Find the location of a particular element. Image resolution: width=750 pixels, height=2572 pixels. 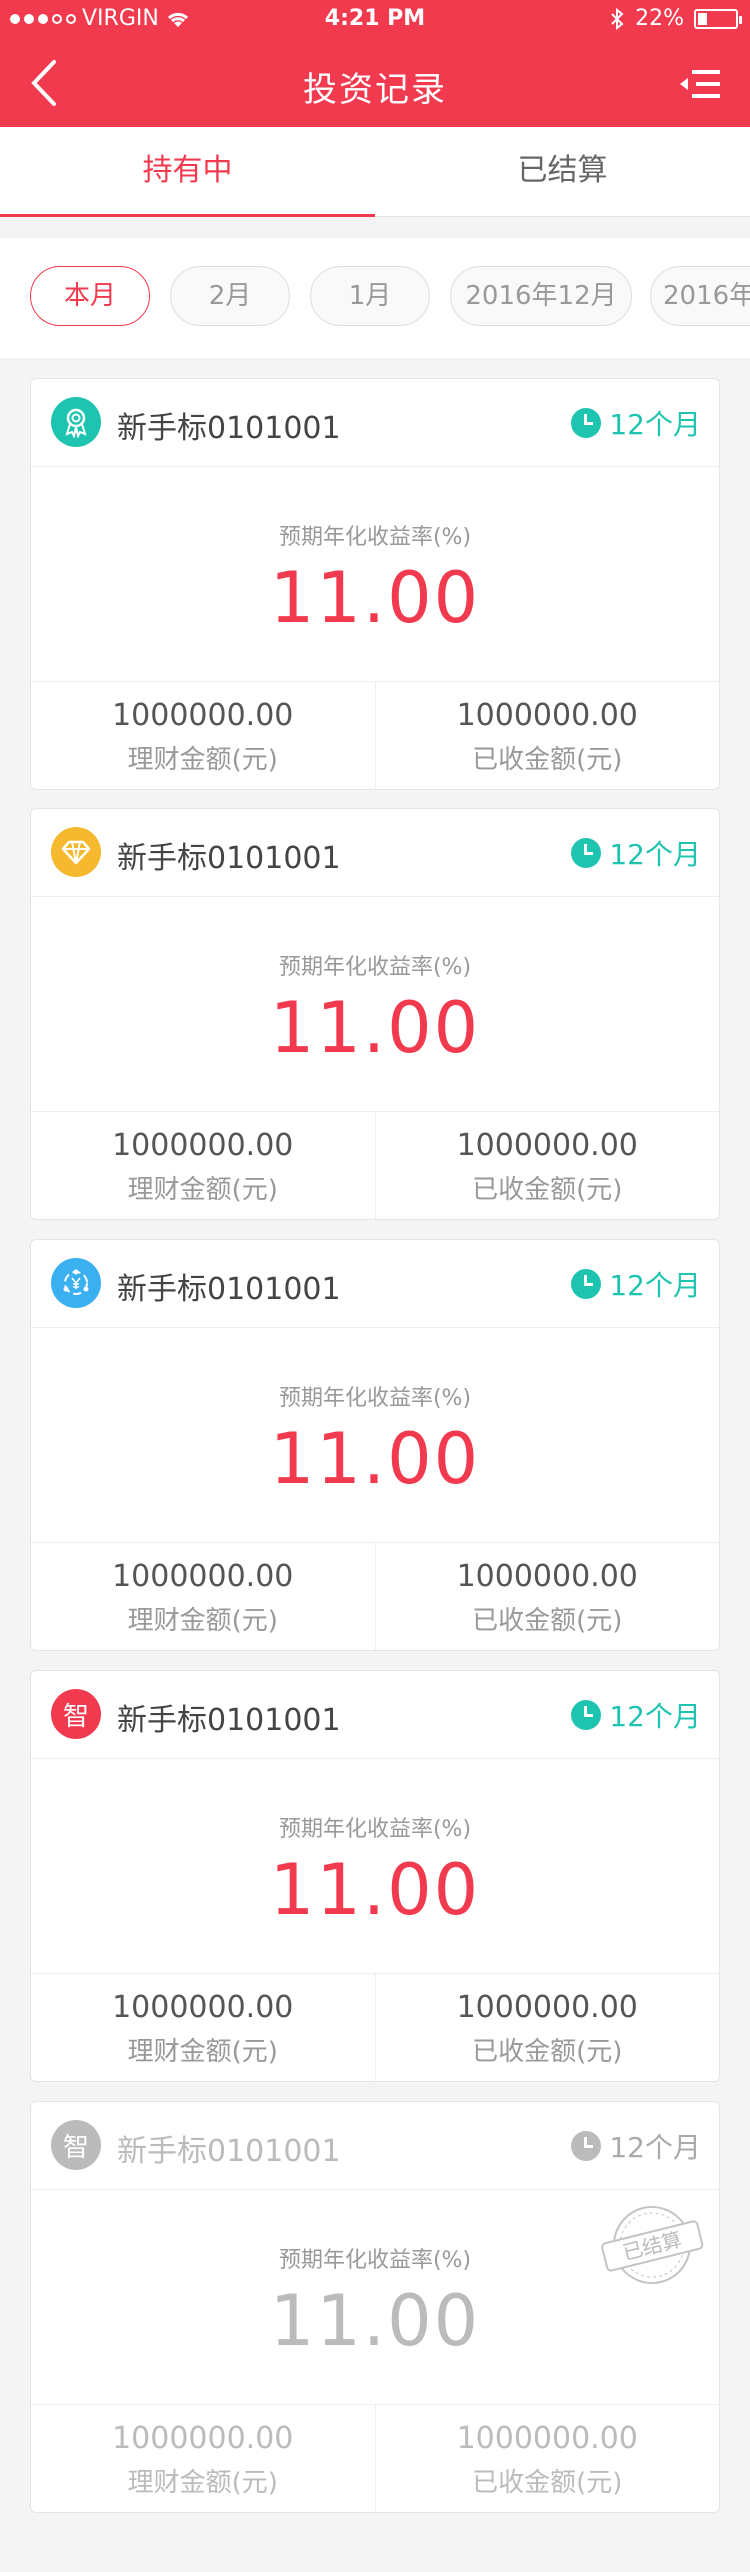

month-chip-this-month: 本月 is located at coordinates (90, 296).